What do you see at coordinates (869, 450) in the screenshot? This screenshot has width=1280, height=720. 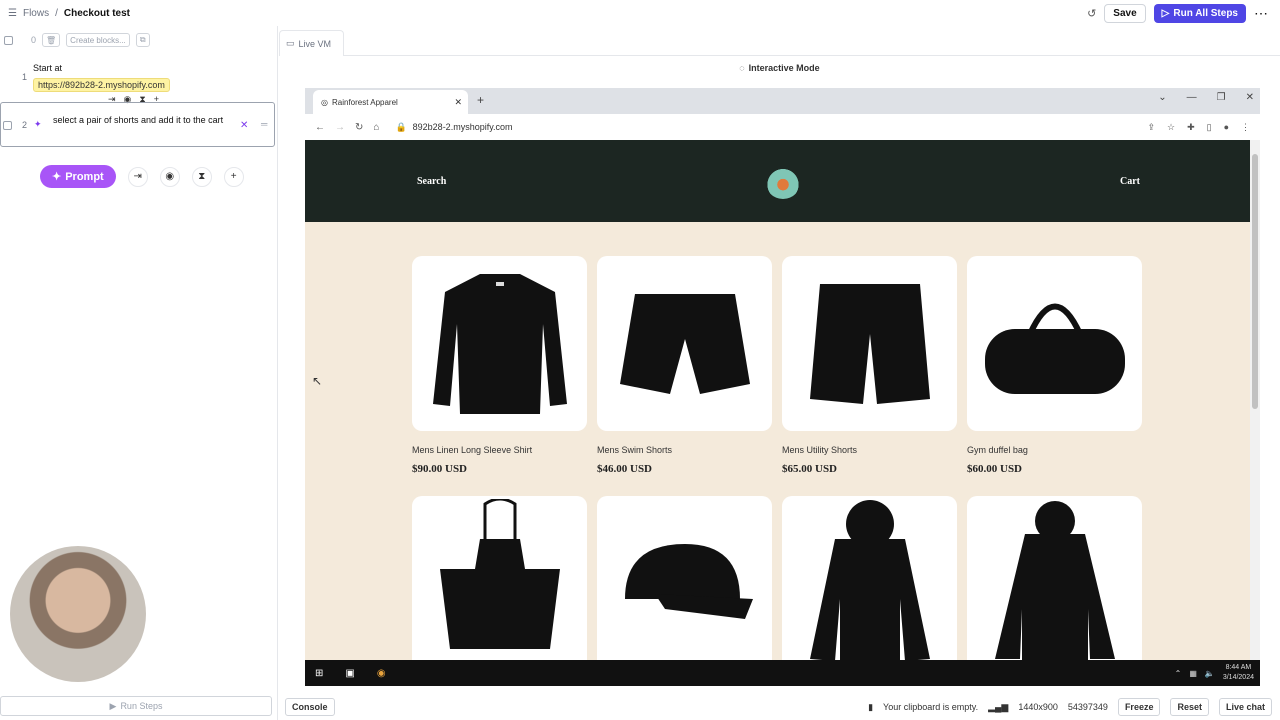 I see `product-name: Mens Utility Shorts` at bounding box center [869, 450].